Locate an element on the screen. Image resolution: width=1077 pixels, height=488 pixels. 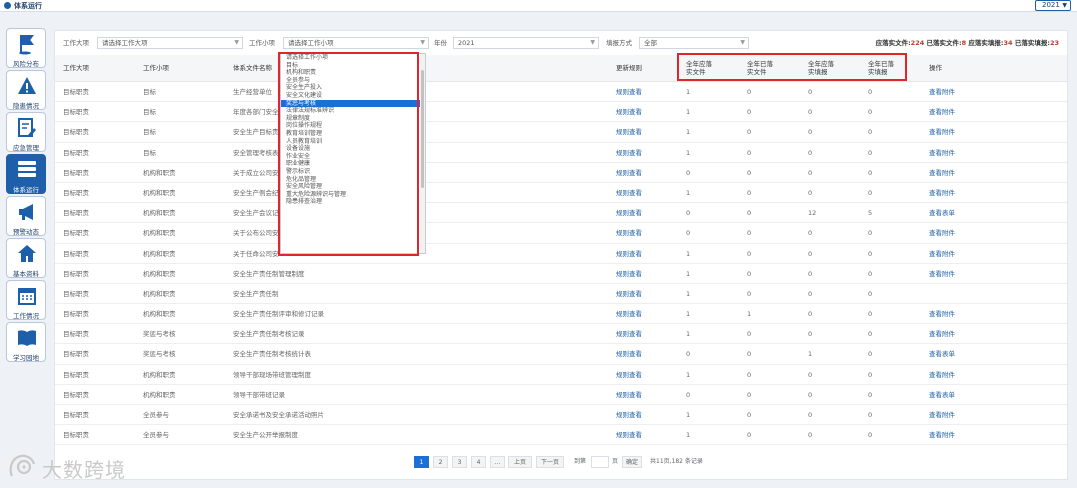
sidebar-item-basic: 基本资料 is located at coordinates (26, 258).